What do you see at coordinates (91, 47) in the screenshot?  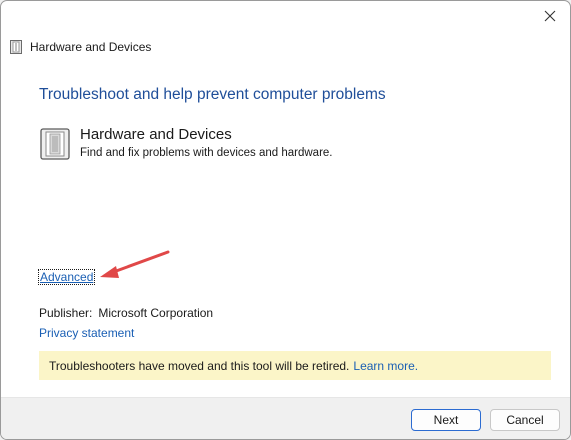 I see `window-title: Hardware and Devices` at bounding box center [91, 47].